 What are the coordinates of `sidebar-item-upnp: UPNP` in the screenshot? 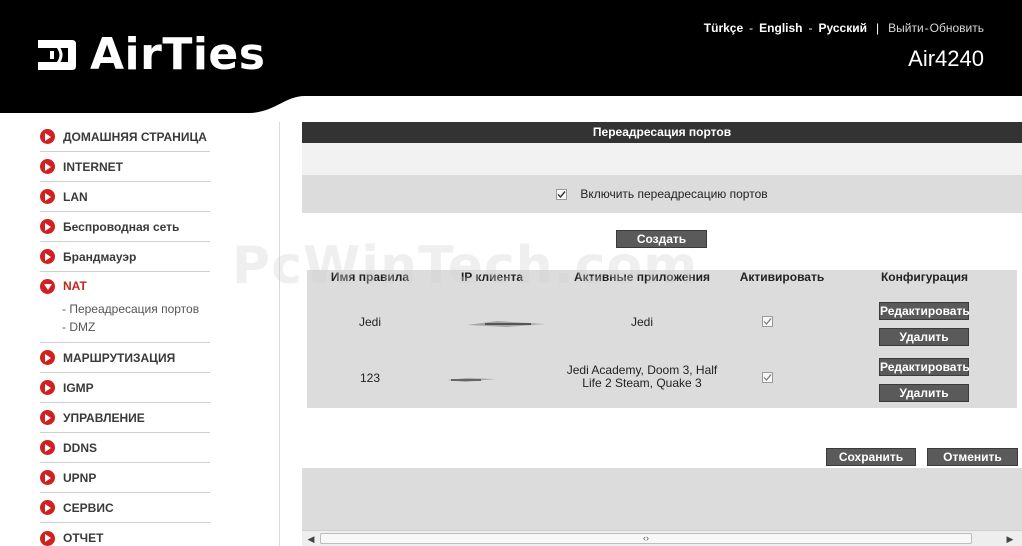 It's located at (125, 478).